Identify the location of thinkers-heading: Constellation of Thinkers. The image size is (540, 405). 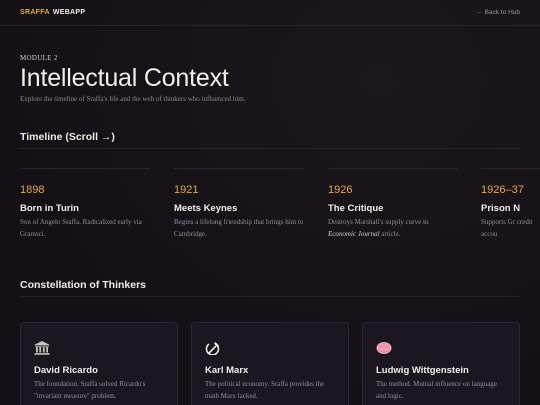
(83, 285).